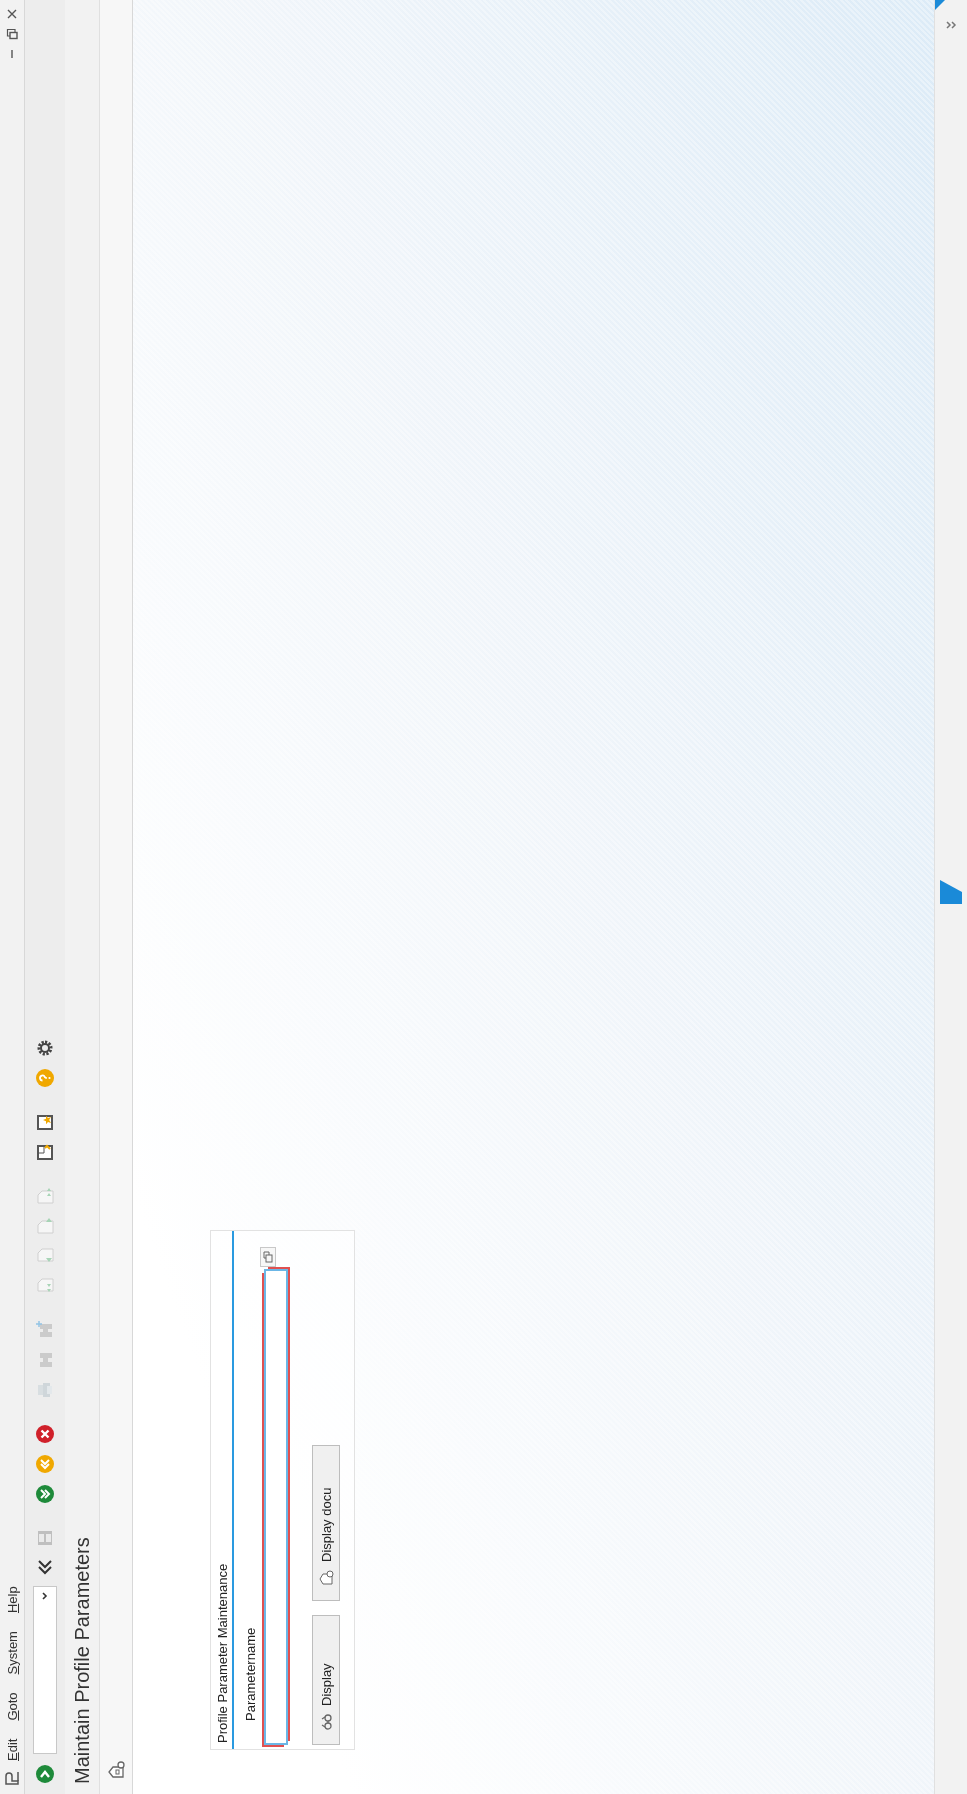 The image size is (967, 1794). What do you see at coordinates (223, 1490) in the screenshot?
I see `group-title: Profile Parameter Maintenance` at bounding box center [223, 1490].